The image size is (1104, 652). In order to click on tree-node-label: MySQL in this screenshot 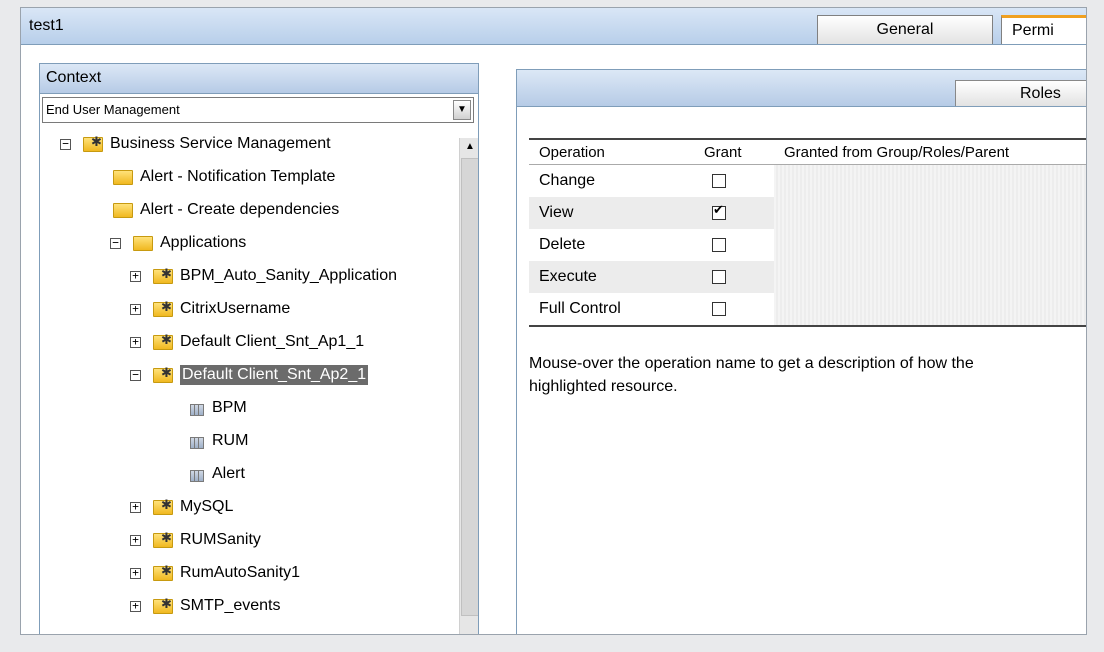, I will do `click(207, 506)`.